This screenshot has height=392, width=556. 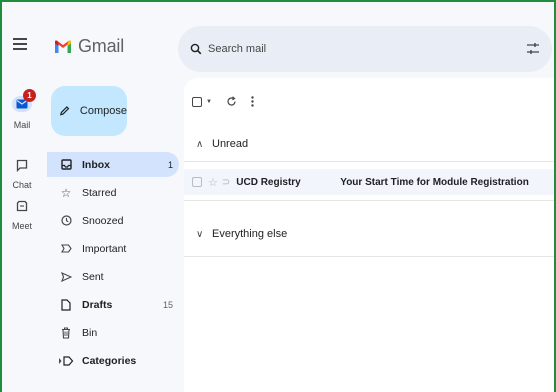 What do you see at coordinates (22, 206) in the screenshot?
I see `meet-icon` at bounding box center [22, 206].